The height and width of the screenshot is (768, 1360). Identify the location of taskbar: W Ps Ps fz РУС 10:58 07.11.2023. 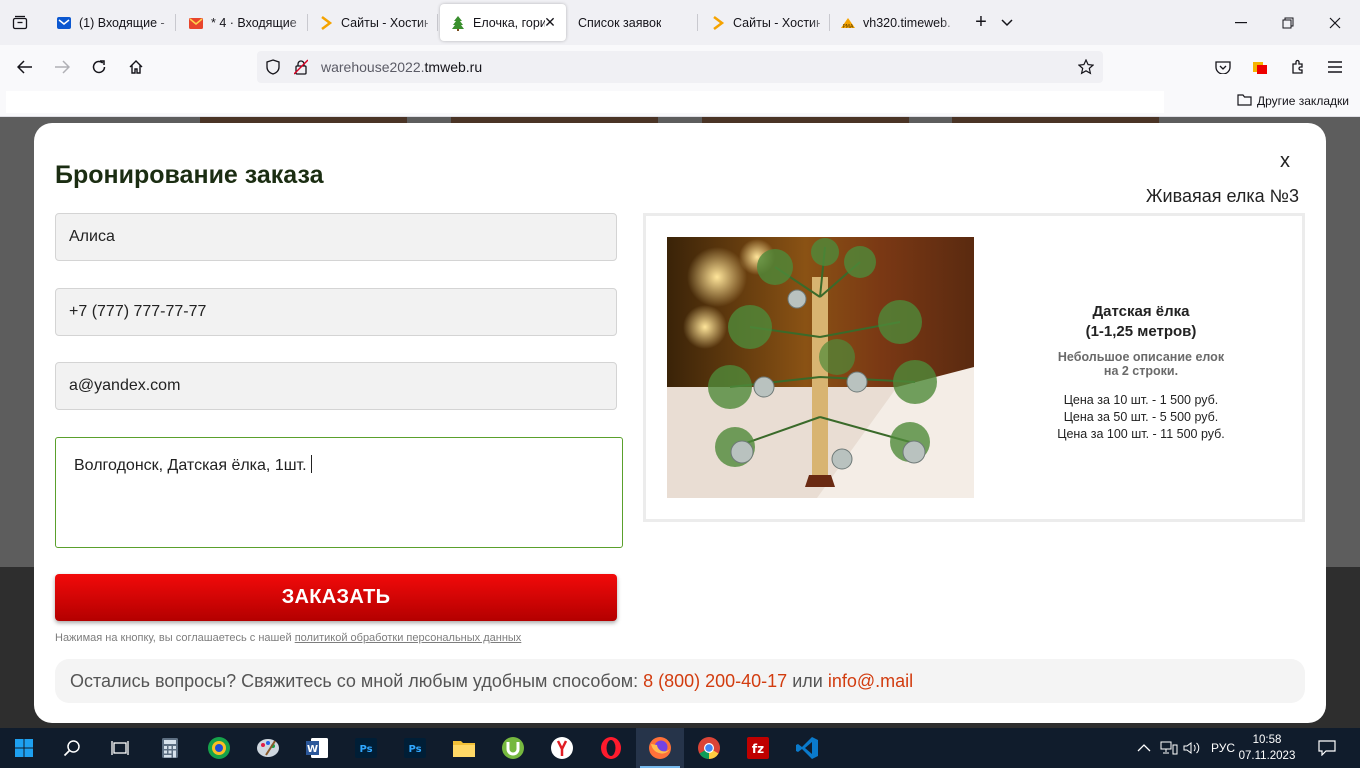
(680, 748).